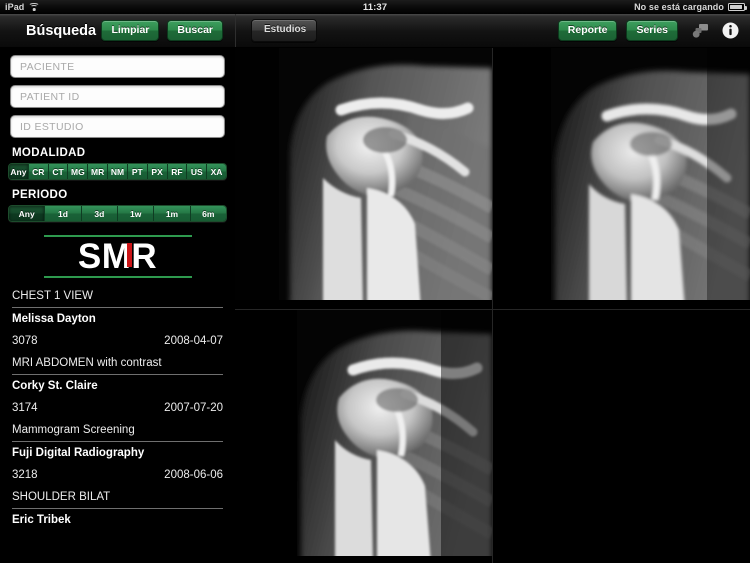 Image resolution: width=750 pixels, height=563 pixels. Describe the element at coordinates (208, 213) in the screenshot. I see `period-option-6m: 6m` at that location.